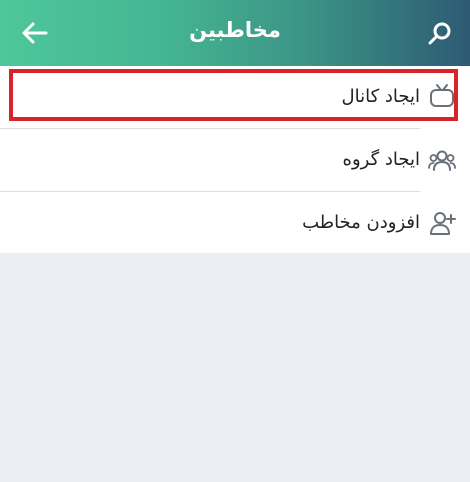 This screenshot has width=470, height=482. Describe the element at coordinates (361, 222) in the screenshot. I see `add-contact-label: افزودن مخاطب` at that location.